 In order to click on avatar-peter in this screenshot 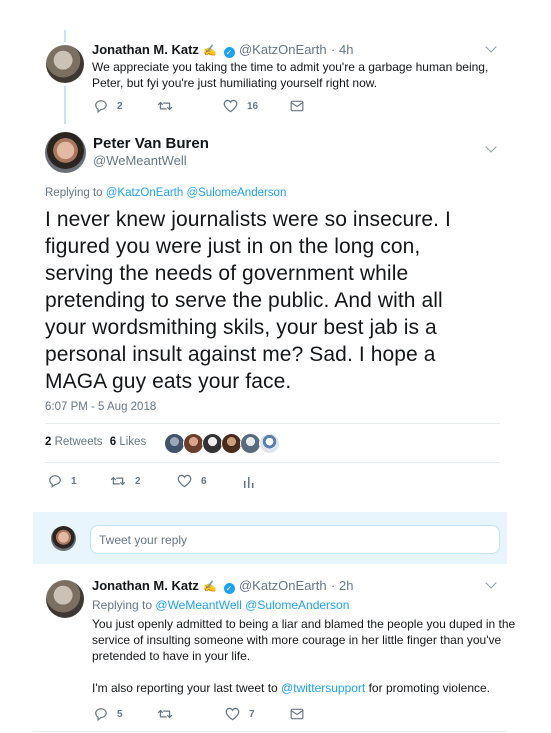, I will do `click(65, 152)`.